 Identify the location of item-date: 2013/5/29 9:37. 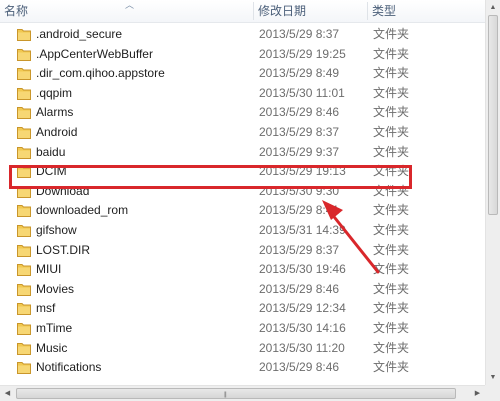
(299, 151).